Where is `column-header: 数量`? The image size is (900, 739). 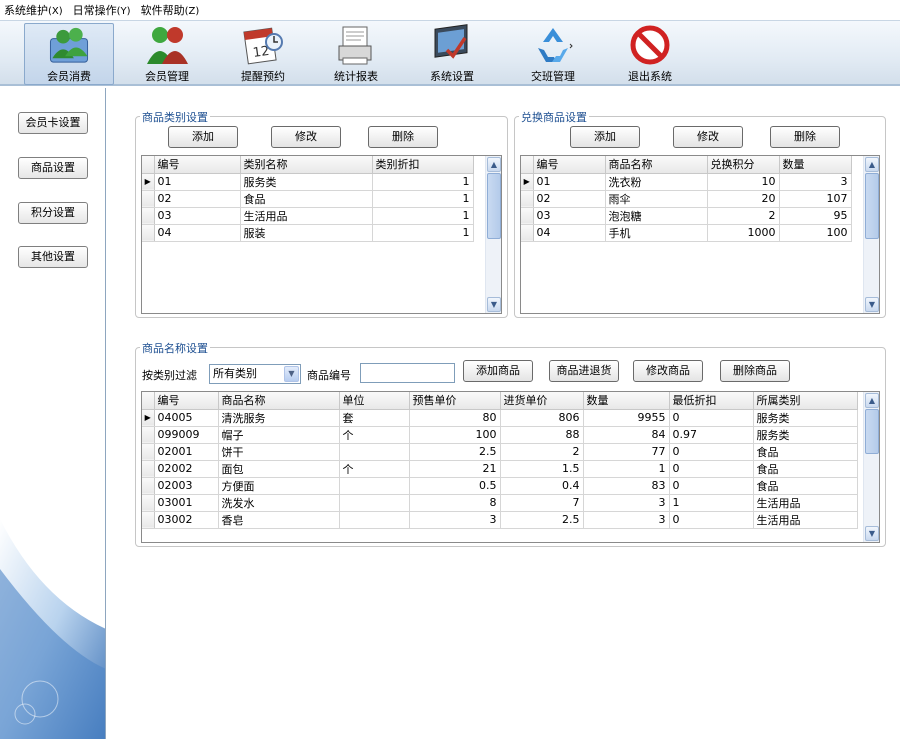
column-header: 数量 is located at coordinates (815, 165).